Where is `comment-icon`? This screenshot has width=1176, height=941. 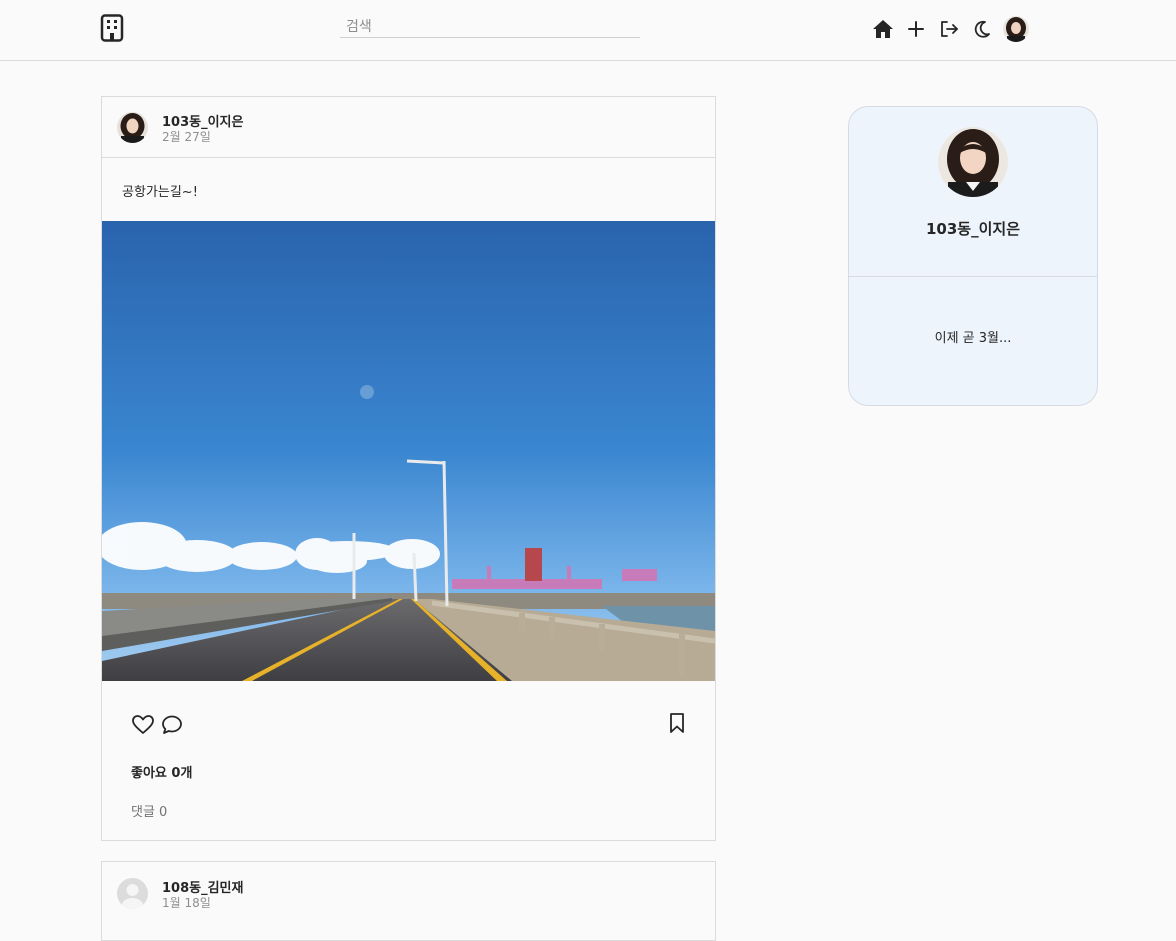
comment-icon is located at coordinates (172, 725).